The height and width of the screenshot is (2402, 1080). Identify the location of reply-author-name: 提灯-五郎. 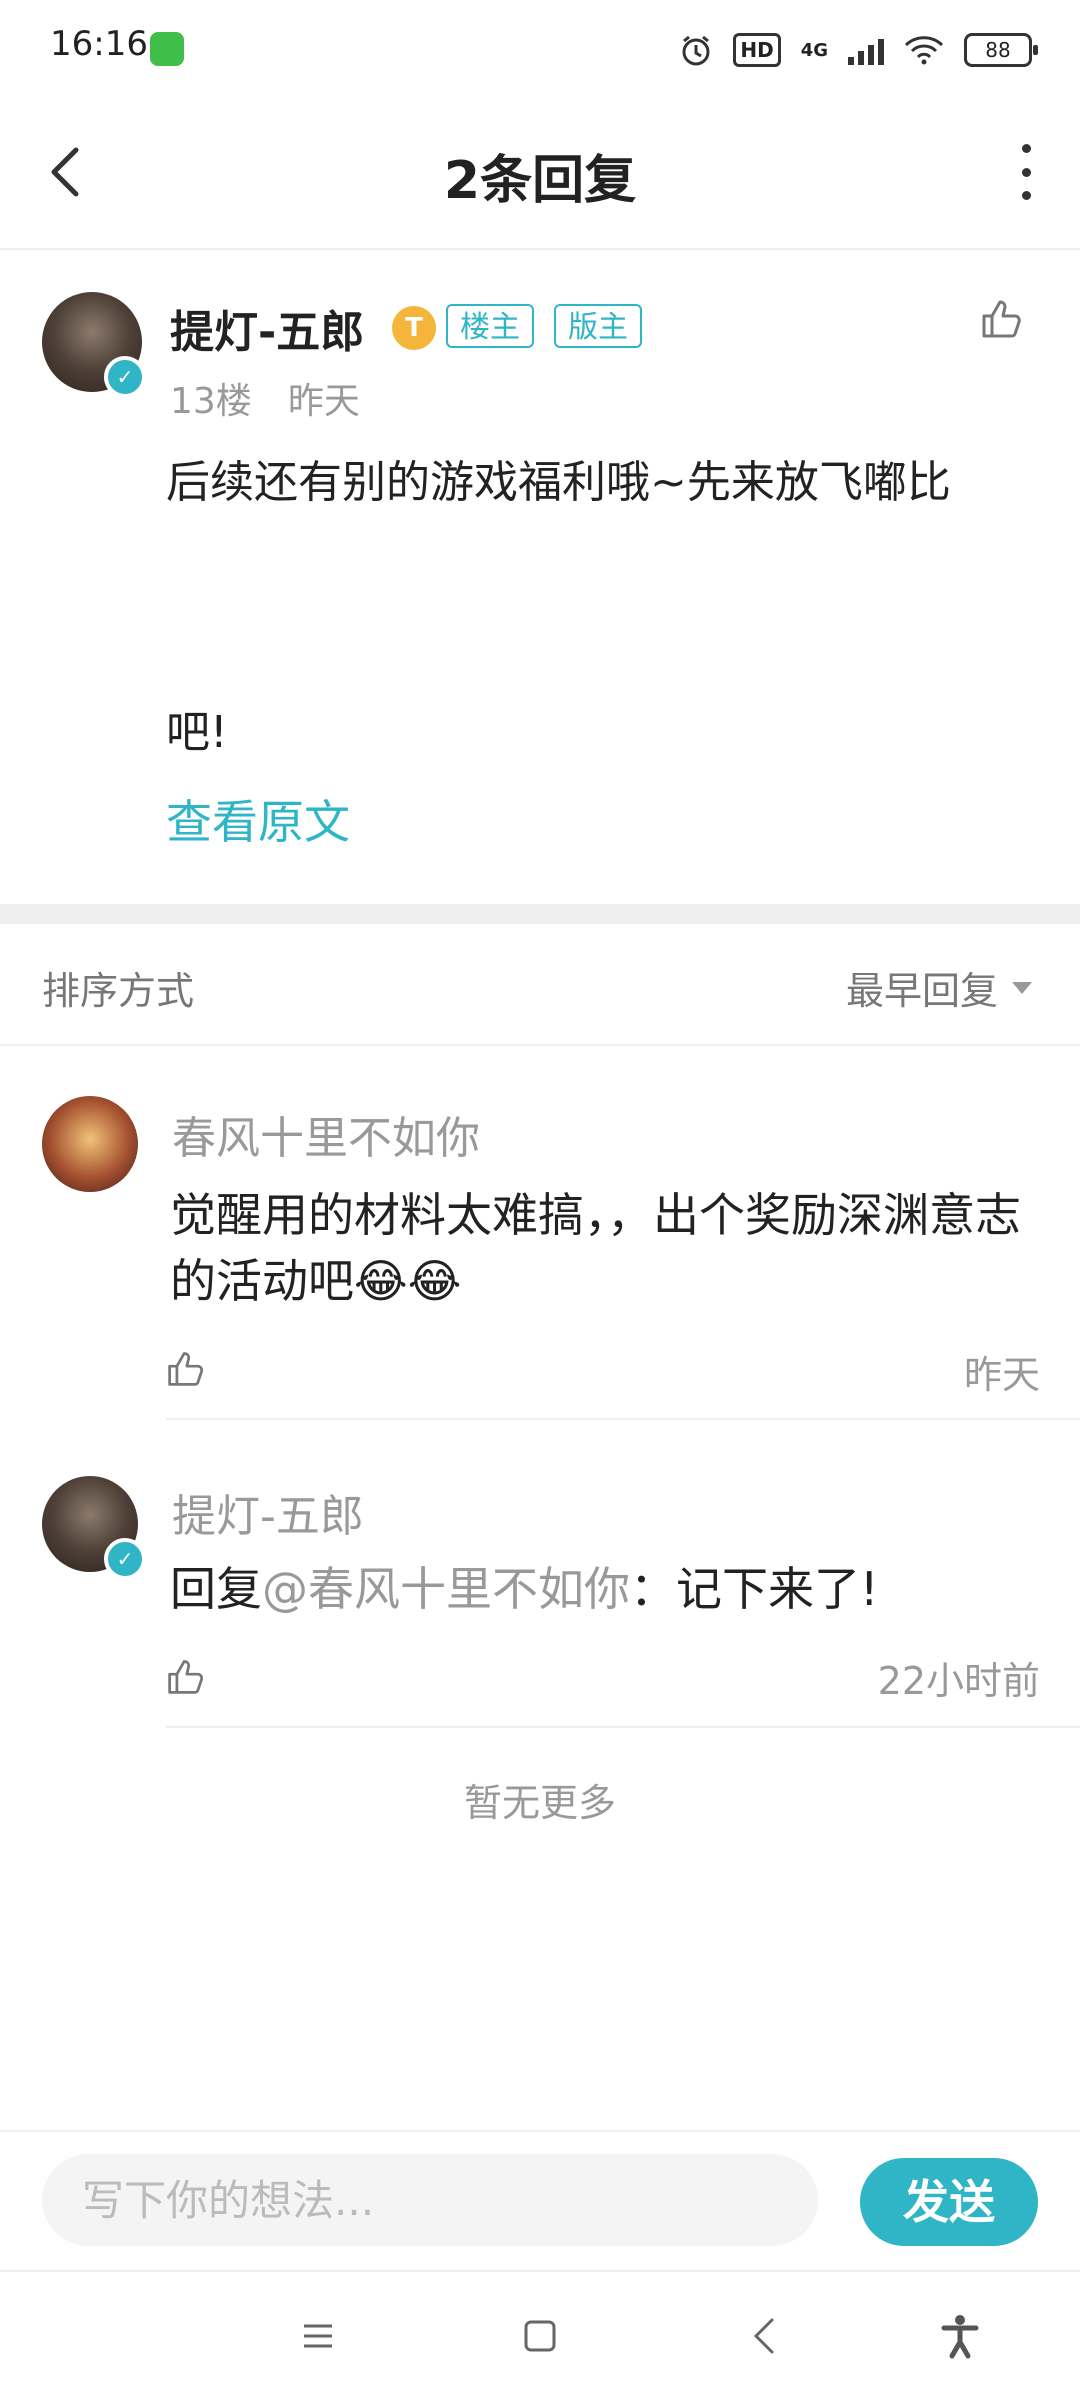
(268, 1512).